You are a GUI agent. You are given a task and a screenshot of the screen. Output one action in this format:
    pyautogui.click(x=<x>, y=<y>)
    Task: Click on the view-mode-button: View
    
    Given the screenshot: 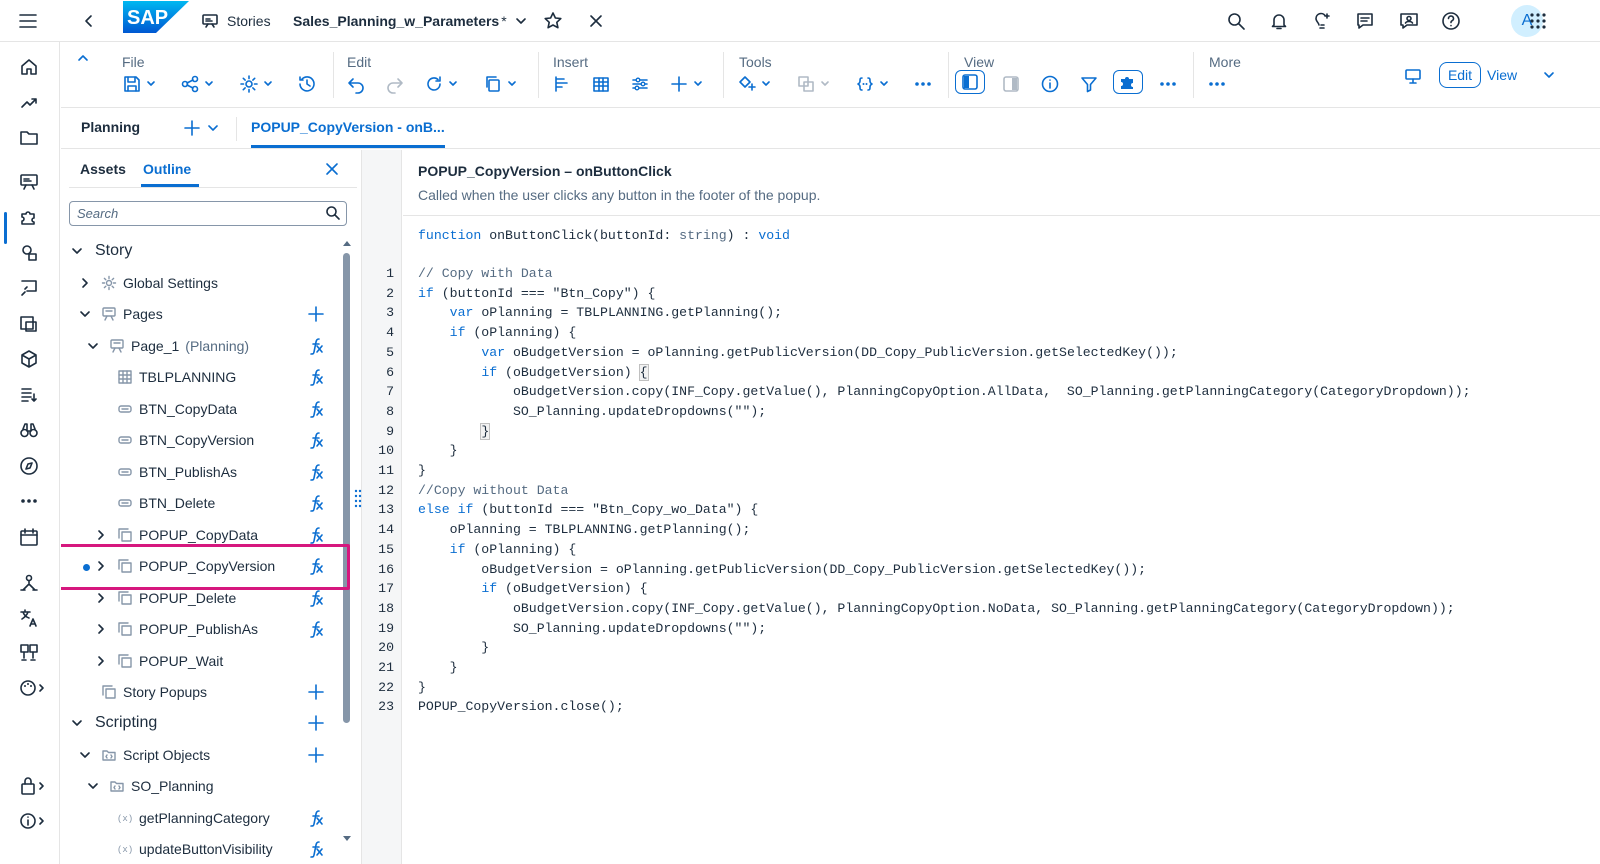 What is the action you would take?
    pyautogui.click(x=1521, y=75)
    